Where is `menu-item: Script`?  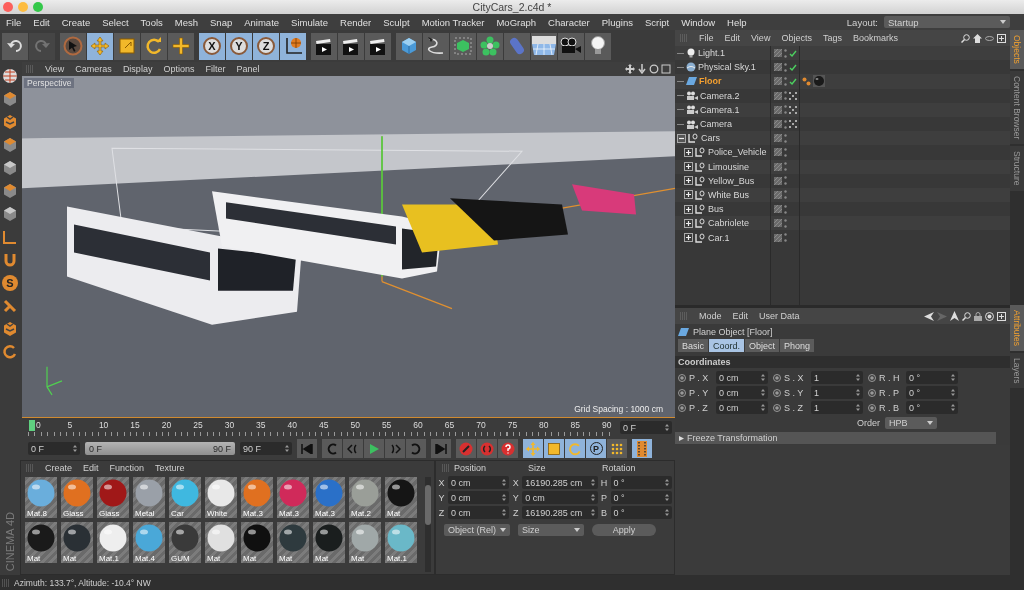
menu-item: Script is located at coordinates (657, 22).